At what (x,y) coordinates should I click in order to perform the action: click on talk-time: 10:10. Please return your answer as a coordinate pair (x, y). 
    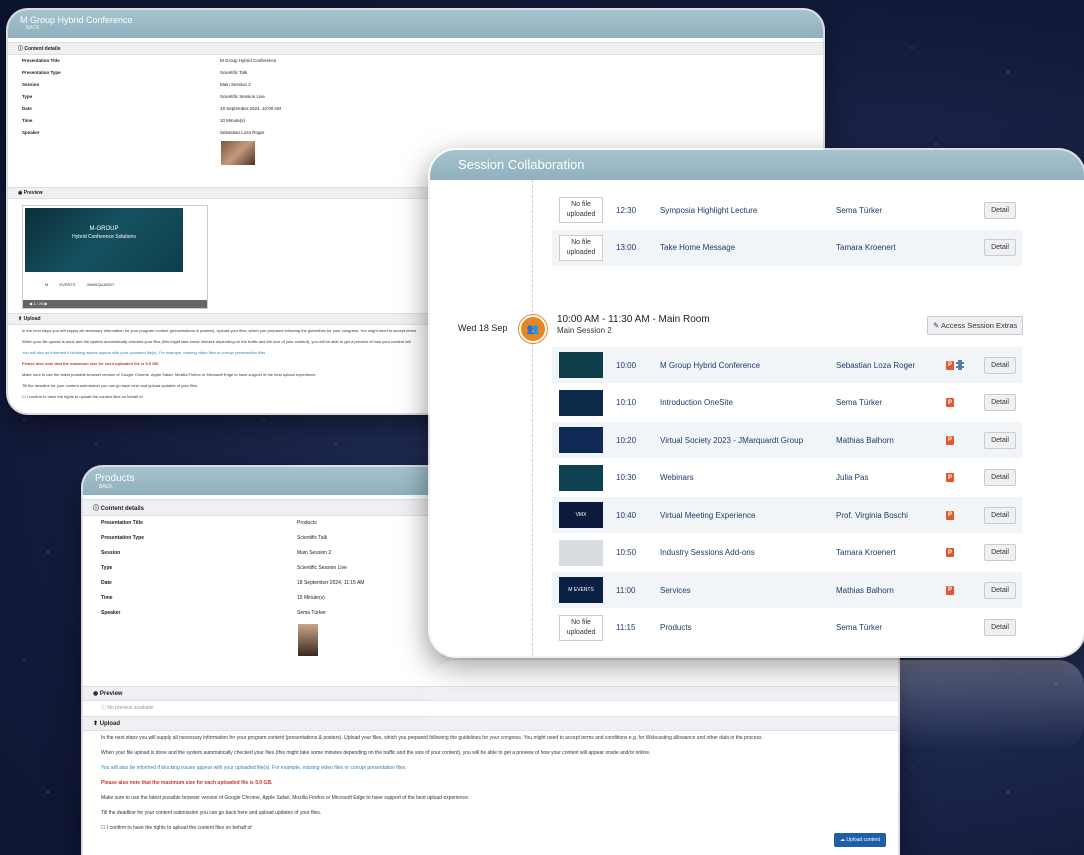
    Looking at the image, I should click on (626, 402).